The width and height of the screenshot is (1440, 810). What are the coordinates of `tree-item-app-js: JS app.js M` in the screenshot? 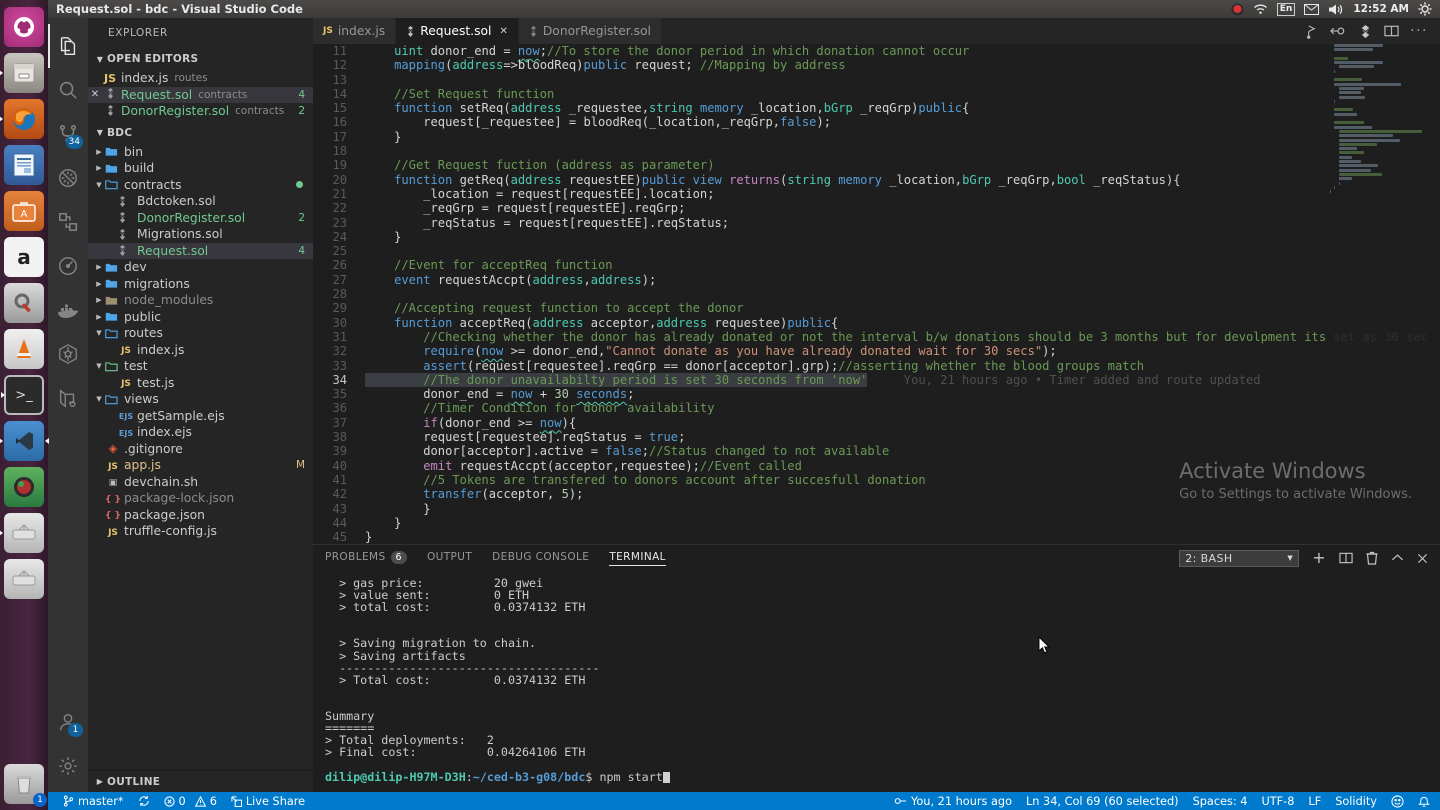 It's located at (200, 465).